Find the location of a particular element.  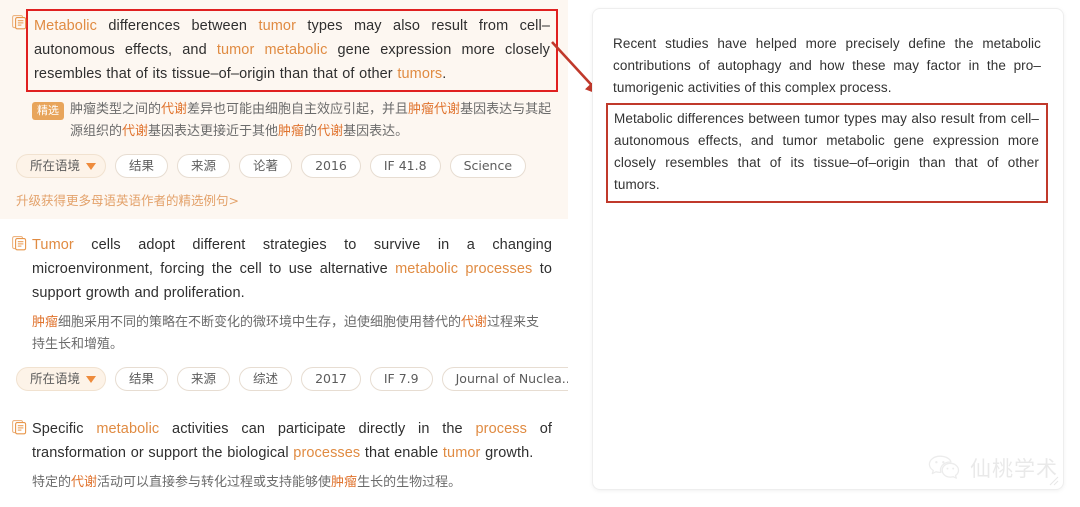

sentence-text: 基因表达更接近于其他 is located at coordinates (213, 131).